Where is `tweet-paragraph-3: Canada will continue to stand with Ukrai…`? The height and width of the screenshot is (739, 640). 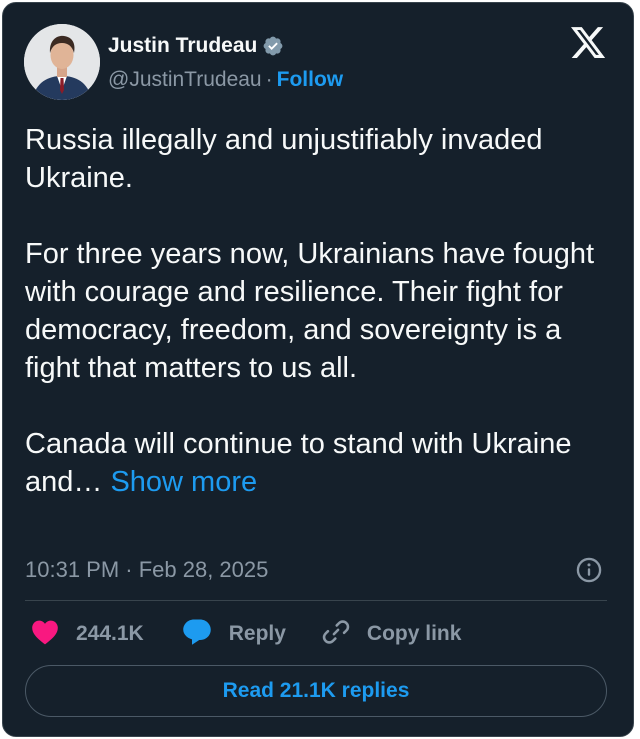
tweet-paragraph-3: Canada will continue to stand with Ukrai… is located at coordinates (302, 463).